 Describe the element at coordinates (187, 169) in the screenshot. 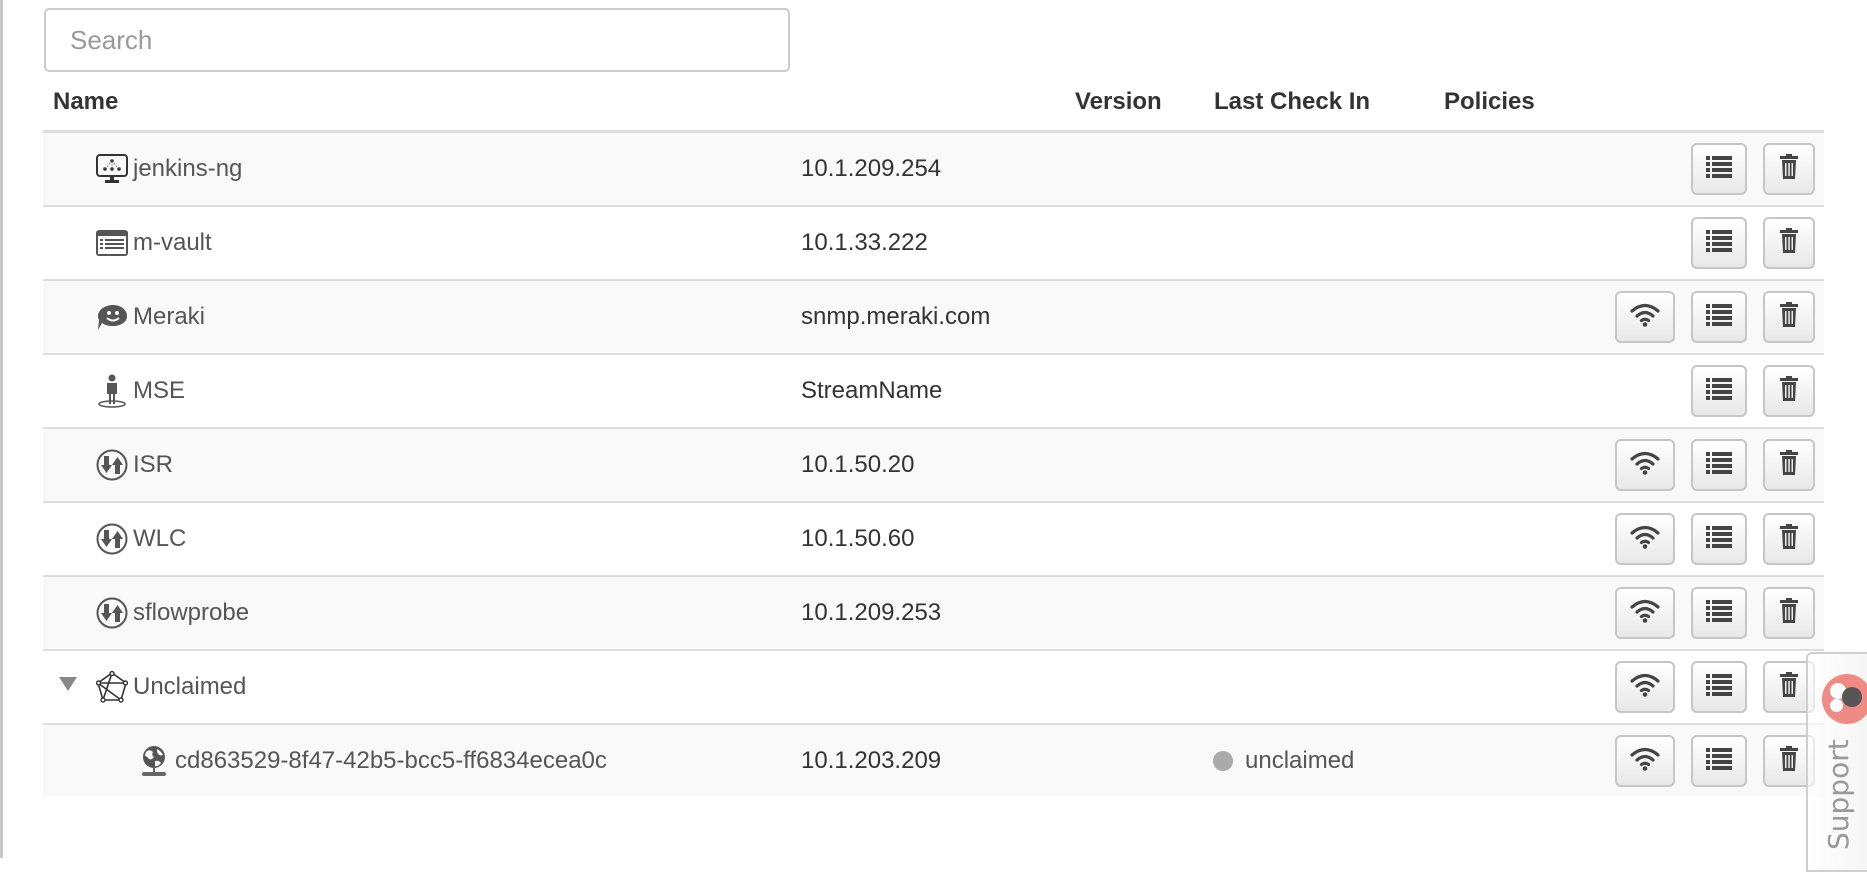

I see `device-name: jenkins-ng` at that location.